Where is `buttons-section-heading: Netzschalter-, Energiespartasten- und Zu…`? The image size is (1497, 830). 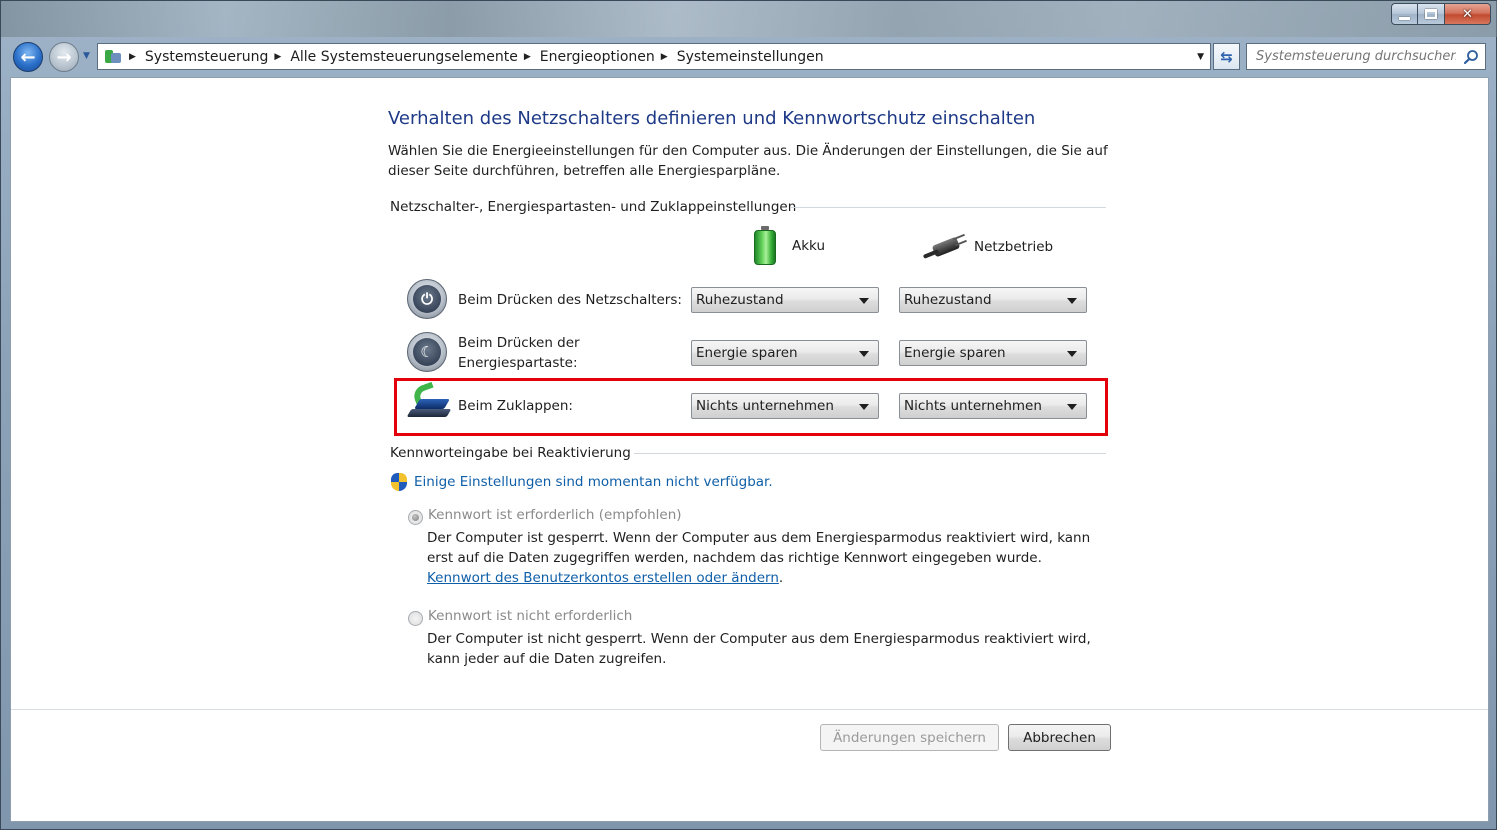 buttons-section-heading: Netzschalter-, Energiespartasten- und Zu… is located at coordinates (593, 207).